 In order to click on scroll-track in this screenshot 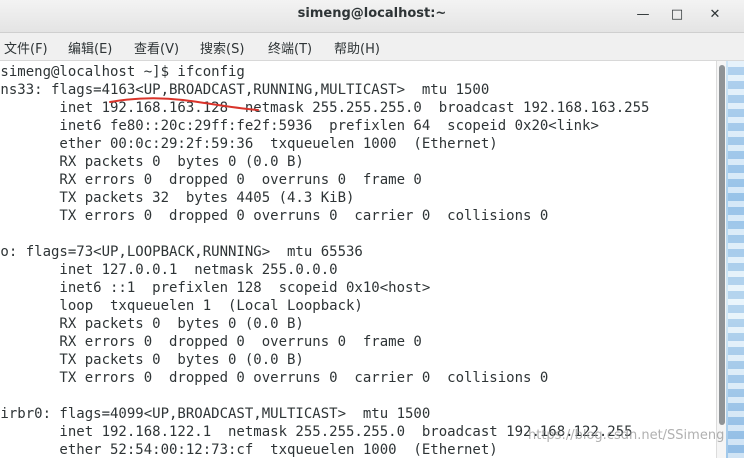, I will do `click(721, 259)`.